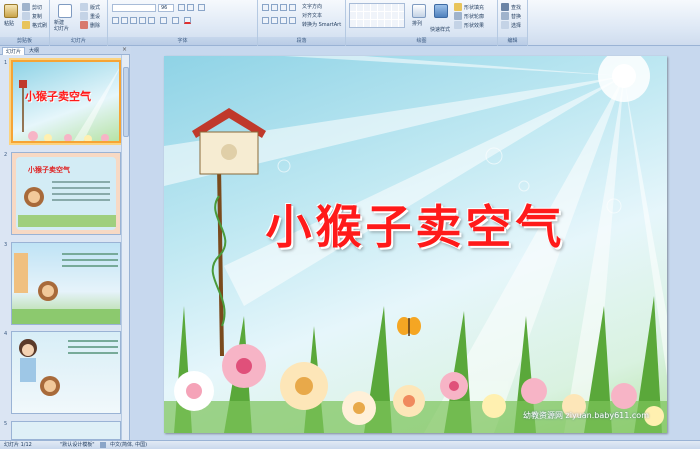  What do you see at coordinates (84, 7) in the screenshot?
I see `layout-icon` at bounding box center [84, 7].